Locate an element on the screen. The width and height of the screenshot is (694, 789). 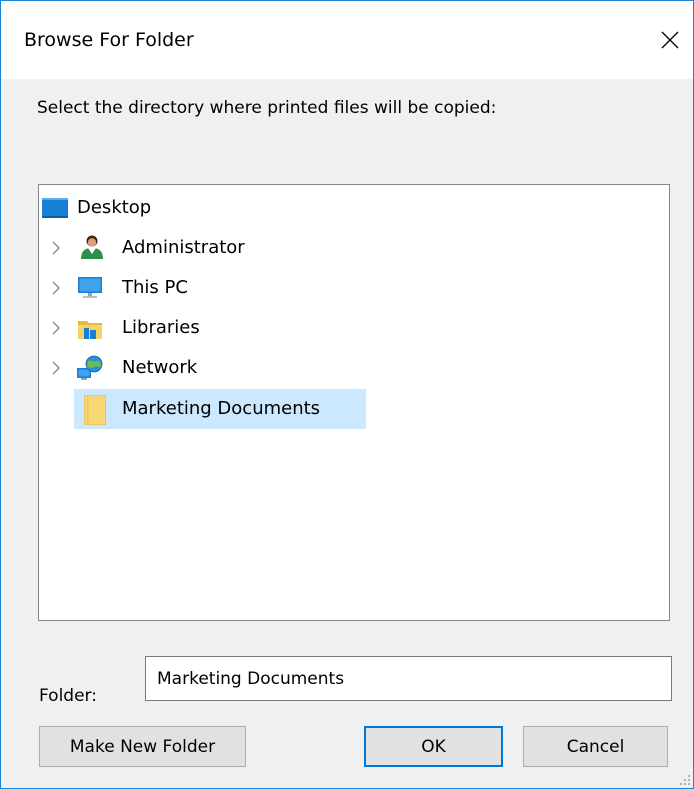
dialog-title: Browse For Folder is located at coordinates (109, 40).